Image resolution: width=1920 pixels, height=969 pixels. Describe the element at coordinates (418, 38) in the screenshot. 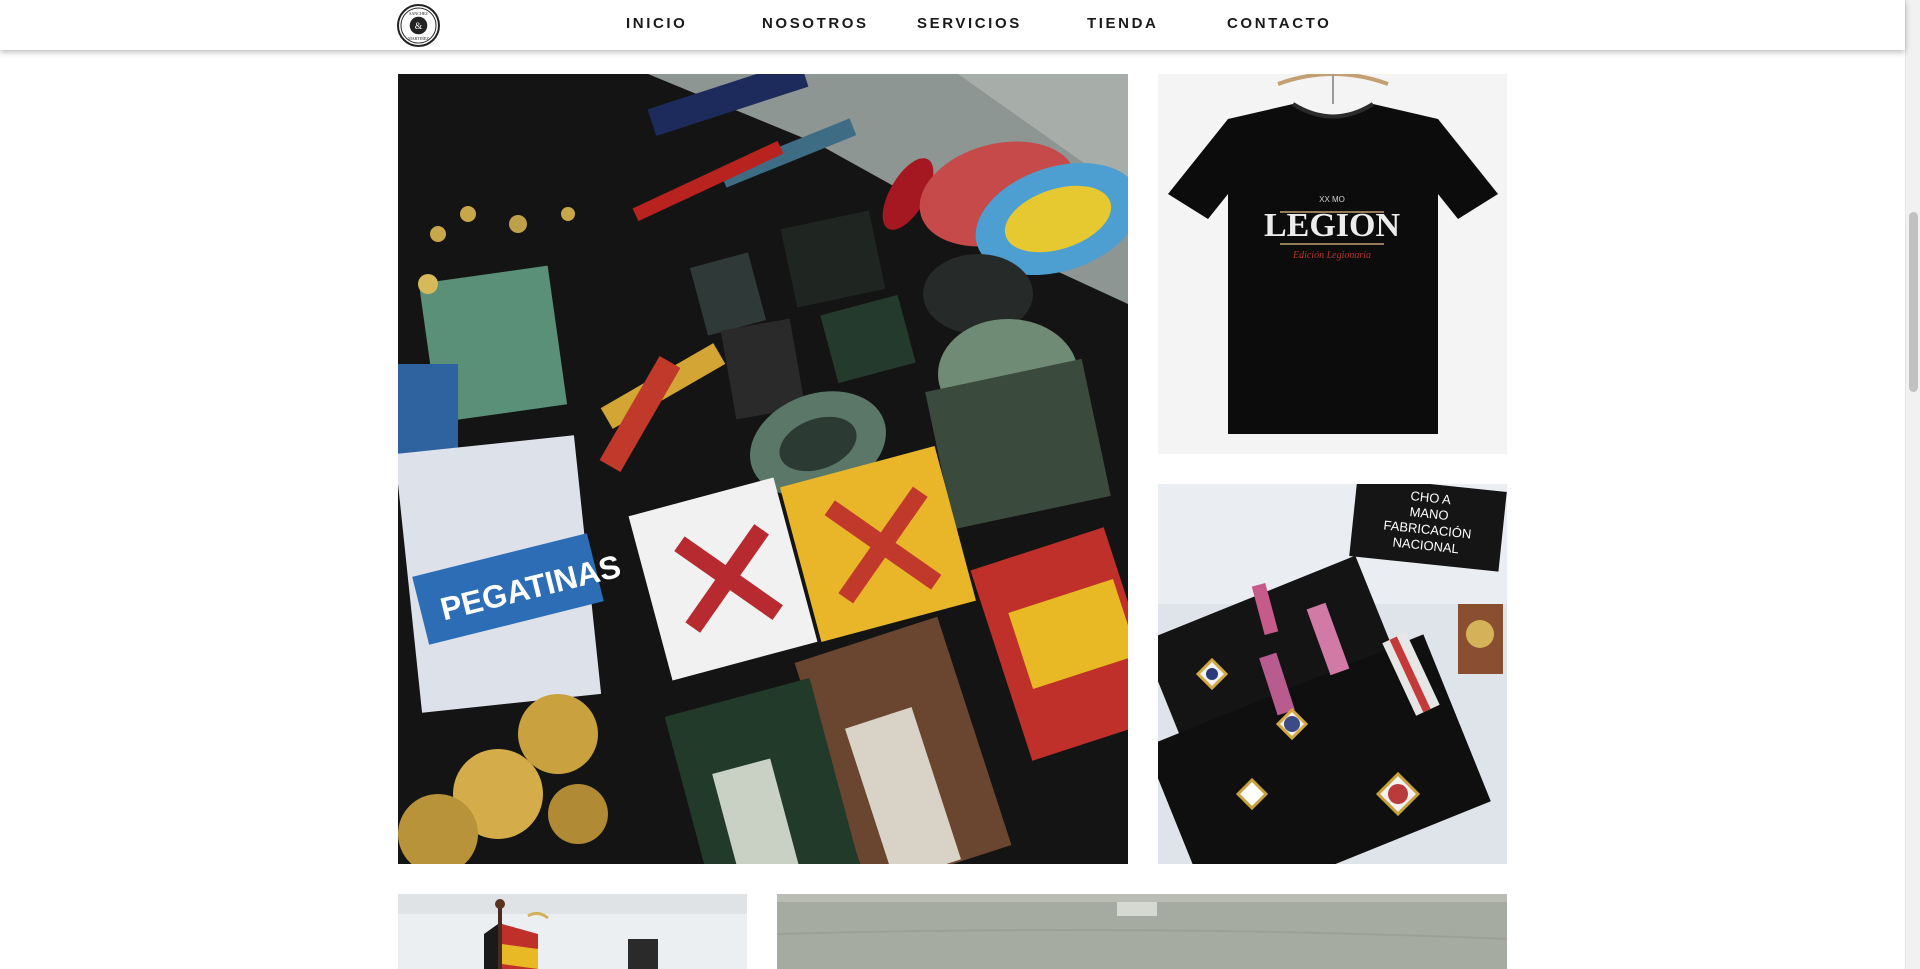

I see `svg-text: MARTINEZ` at that location.